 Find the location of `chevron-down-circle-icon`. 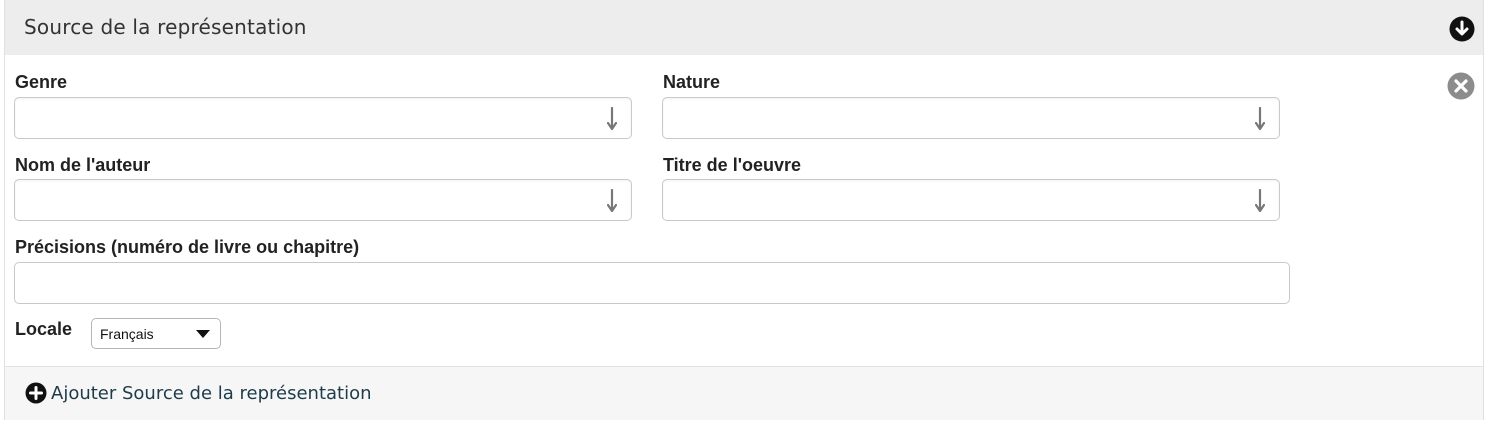

chevron-down-circle-icon is located at coordinates (1462, 29).